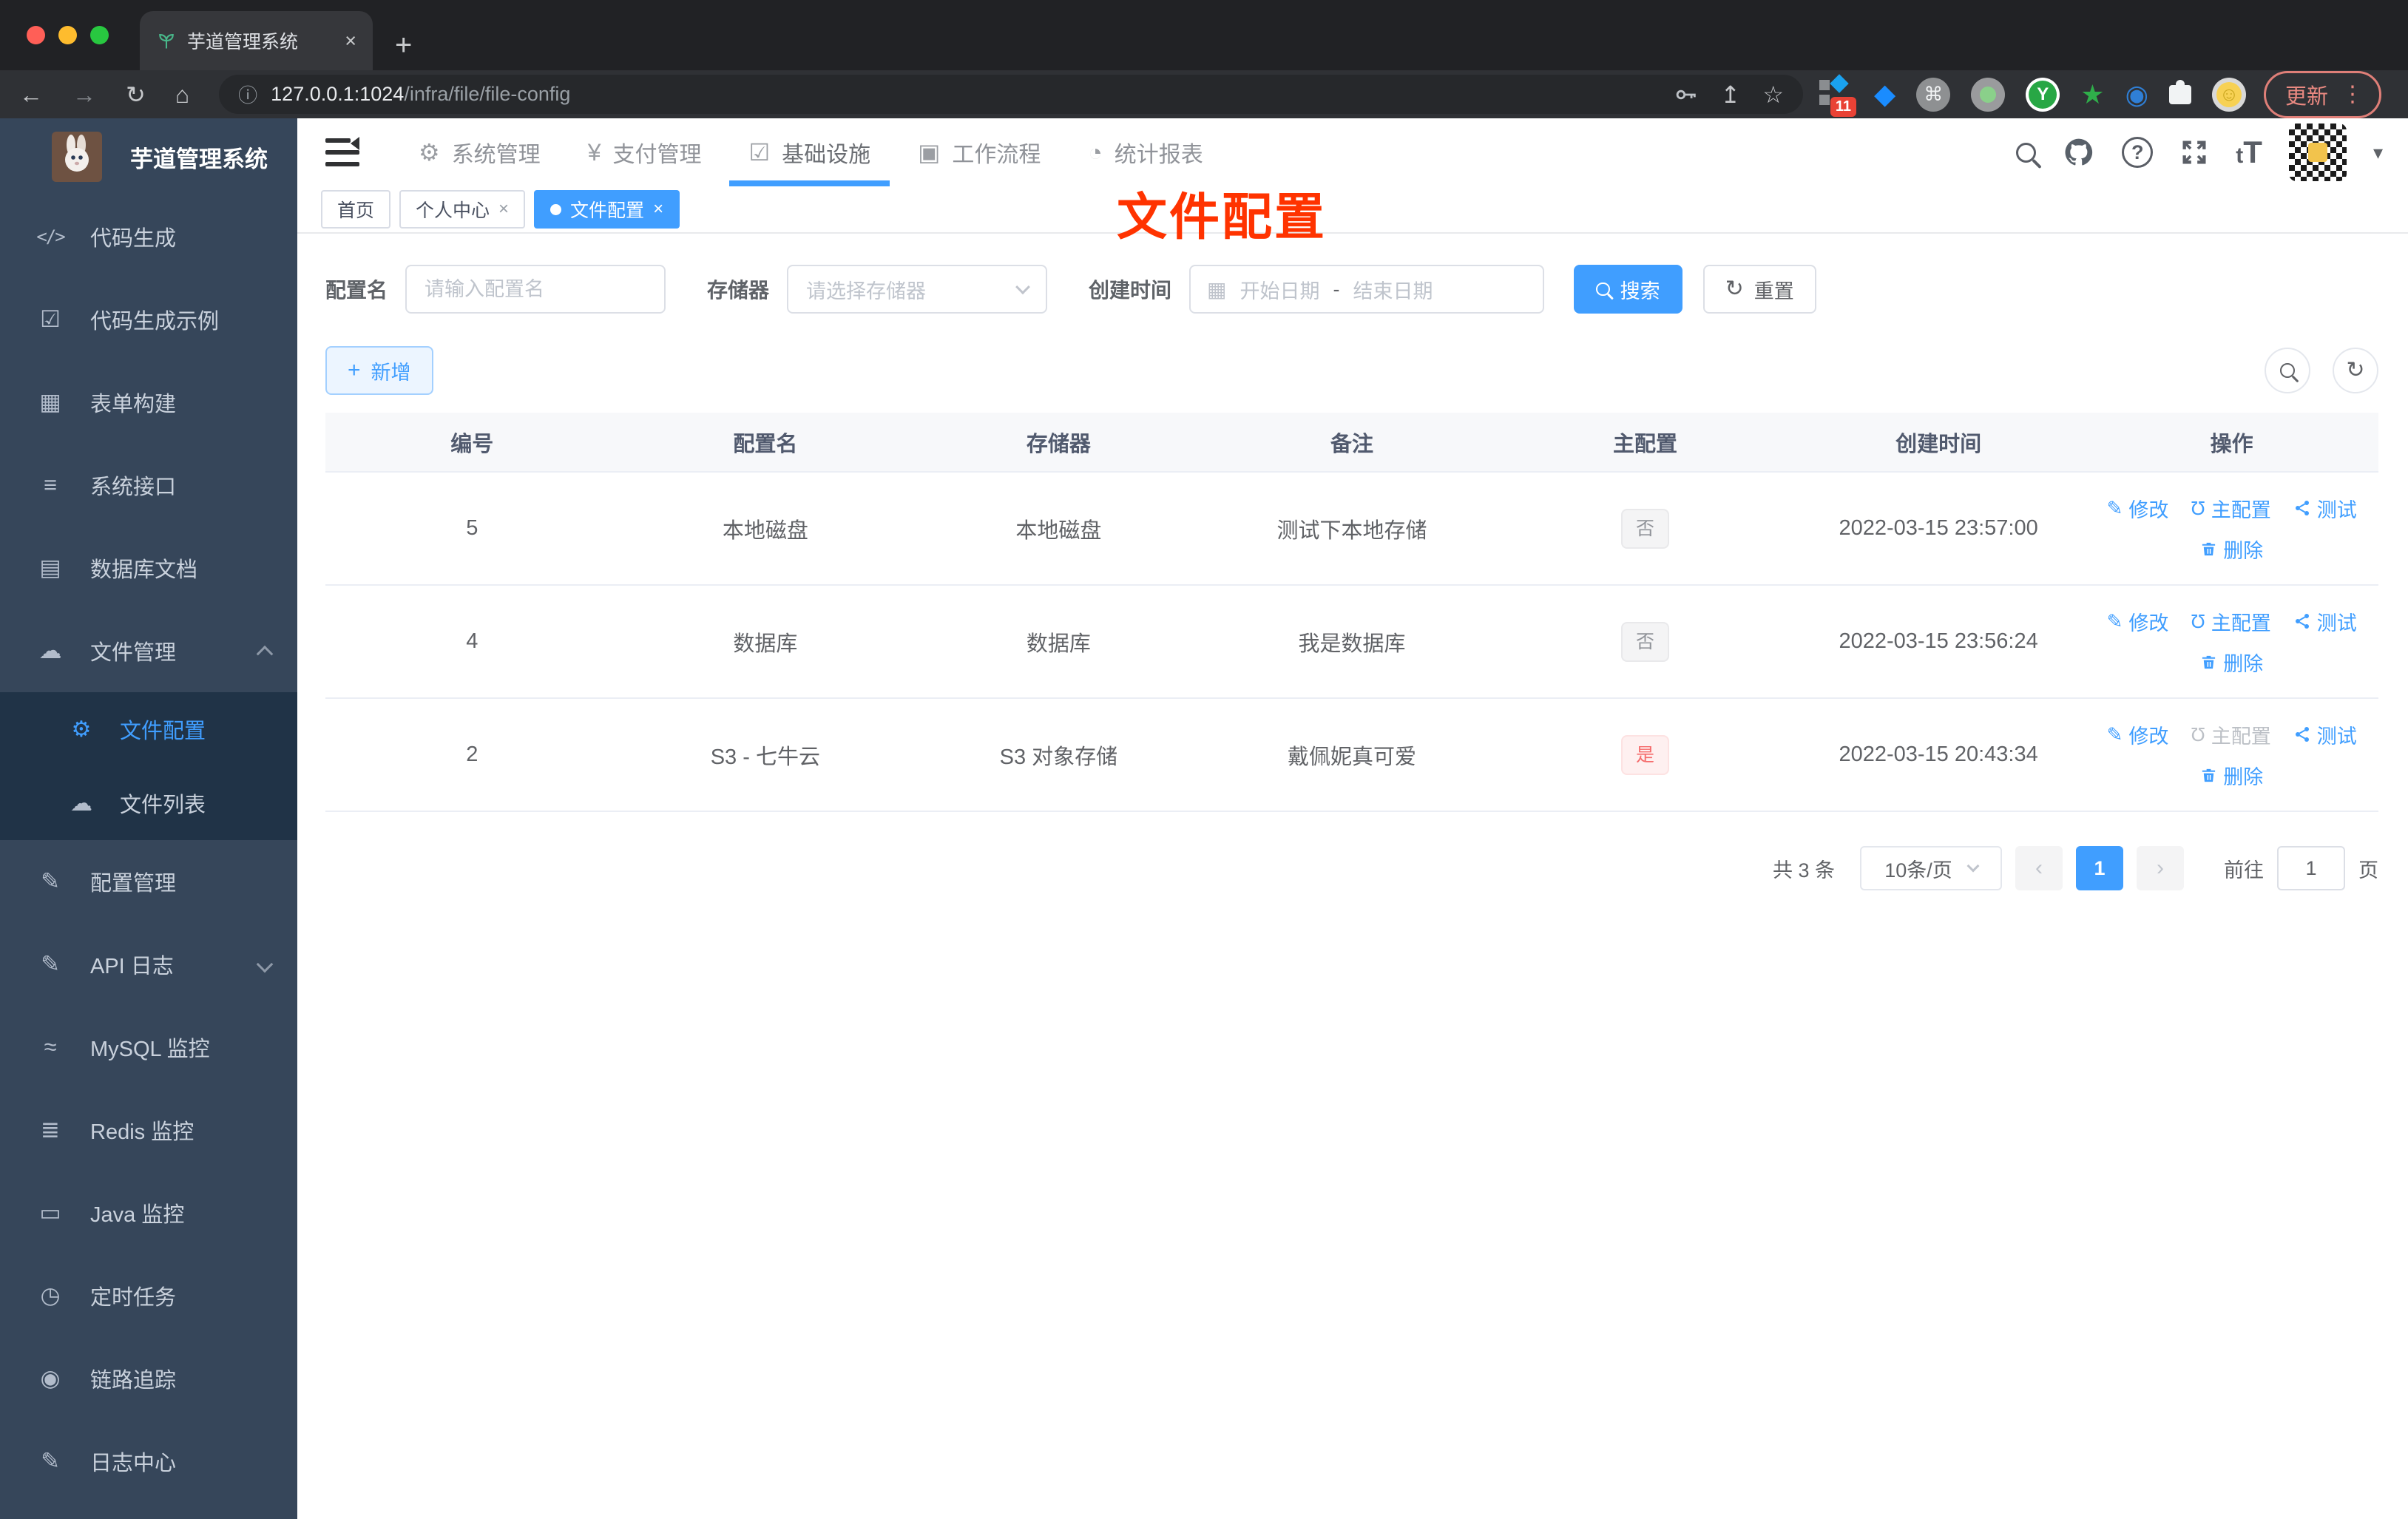 The image size is (2408, 1519). I want to click on nav-item-payment: ¥ 支付管理, so click(645, 152).